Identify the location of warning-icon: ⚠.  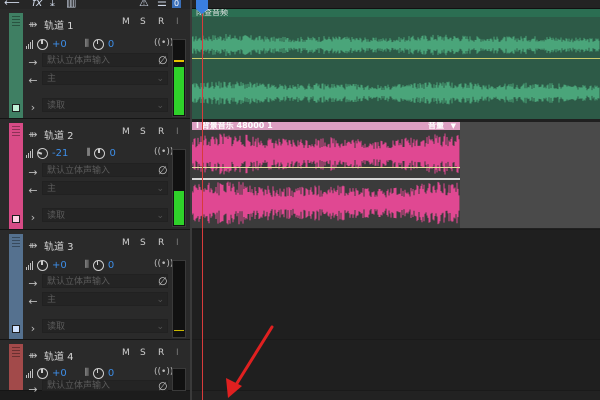
(144, 4).